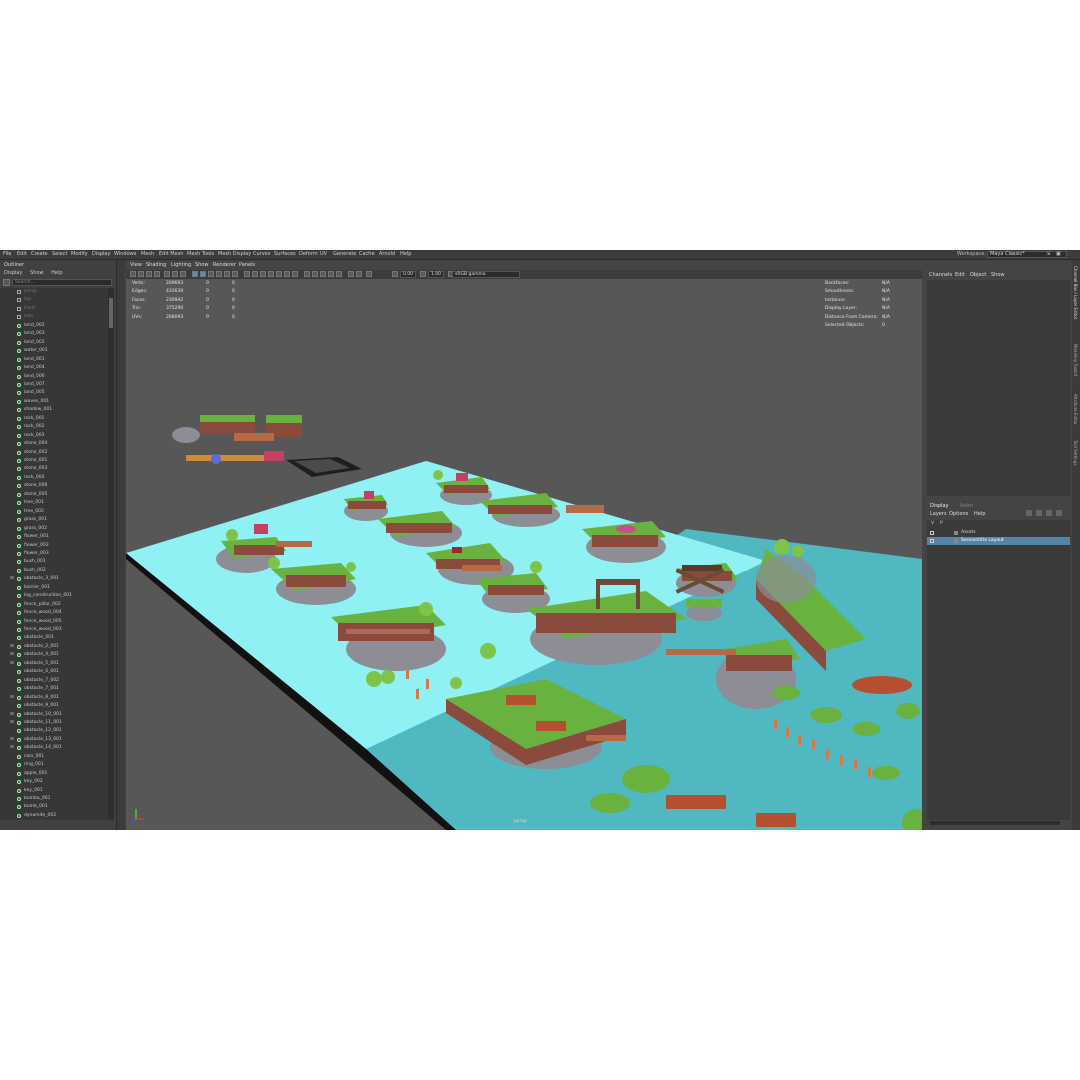 The image size is (1080, 1080). What do you see at coordinates (54, 765) in the screenshot?
I see `outliner-item: ring_001` at bounding box center [54, 765].